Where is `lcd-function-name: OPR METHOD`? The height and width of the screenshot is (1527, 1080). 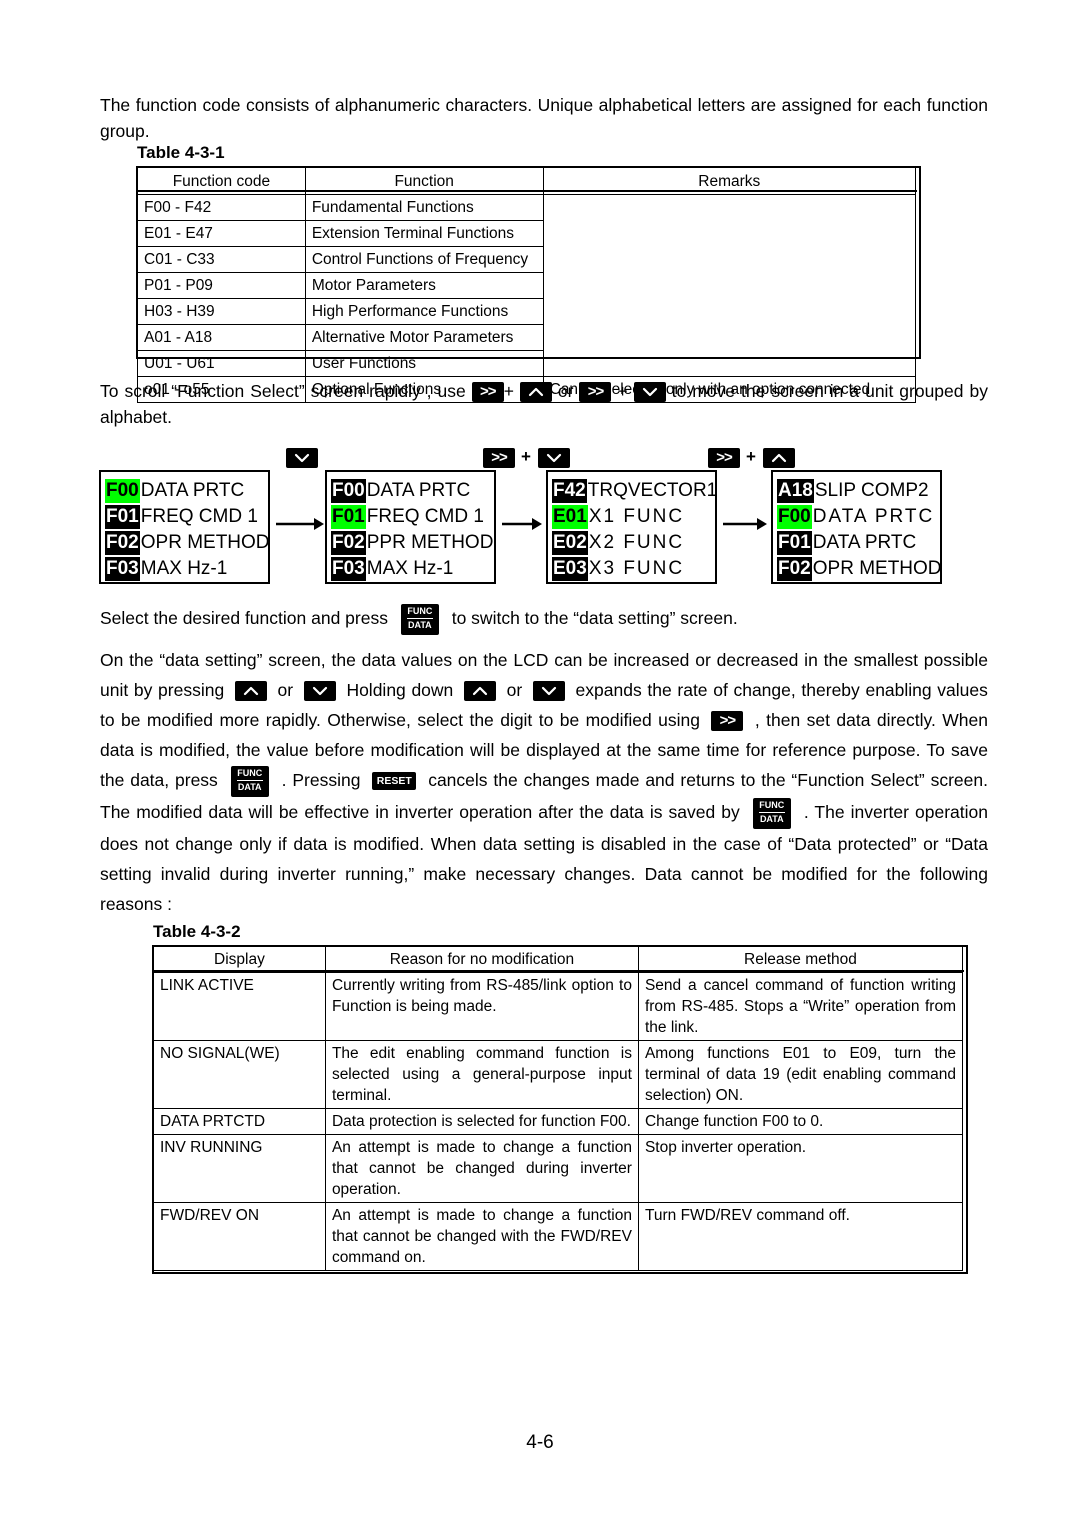 lcd-function-name: OPR METHOD is located at coordinates (877, 568).